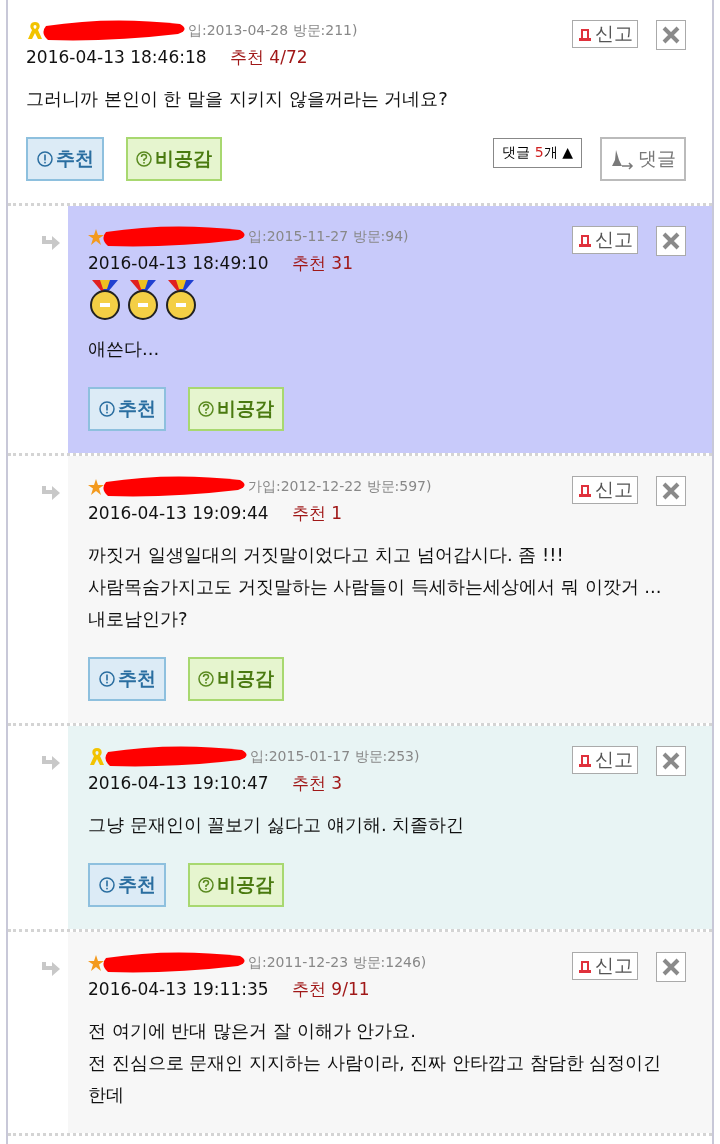 This screenshot has height=1144, width=720. Describe the element at coordinates (375, 1063) in the screenshot. I see `comment-text: 전 여기에 반대 많은거 잘 이해가 안가요. 전 진심으로 문재인 지지하는 사람이라, 진짜 안타깝고 참담한 심정이긴 한데` at that location.